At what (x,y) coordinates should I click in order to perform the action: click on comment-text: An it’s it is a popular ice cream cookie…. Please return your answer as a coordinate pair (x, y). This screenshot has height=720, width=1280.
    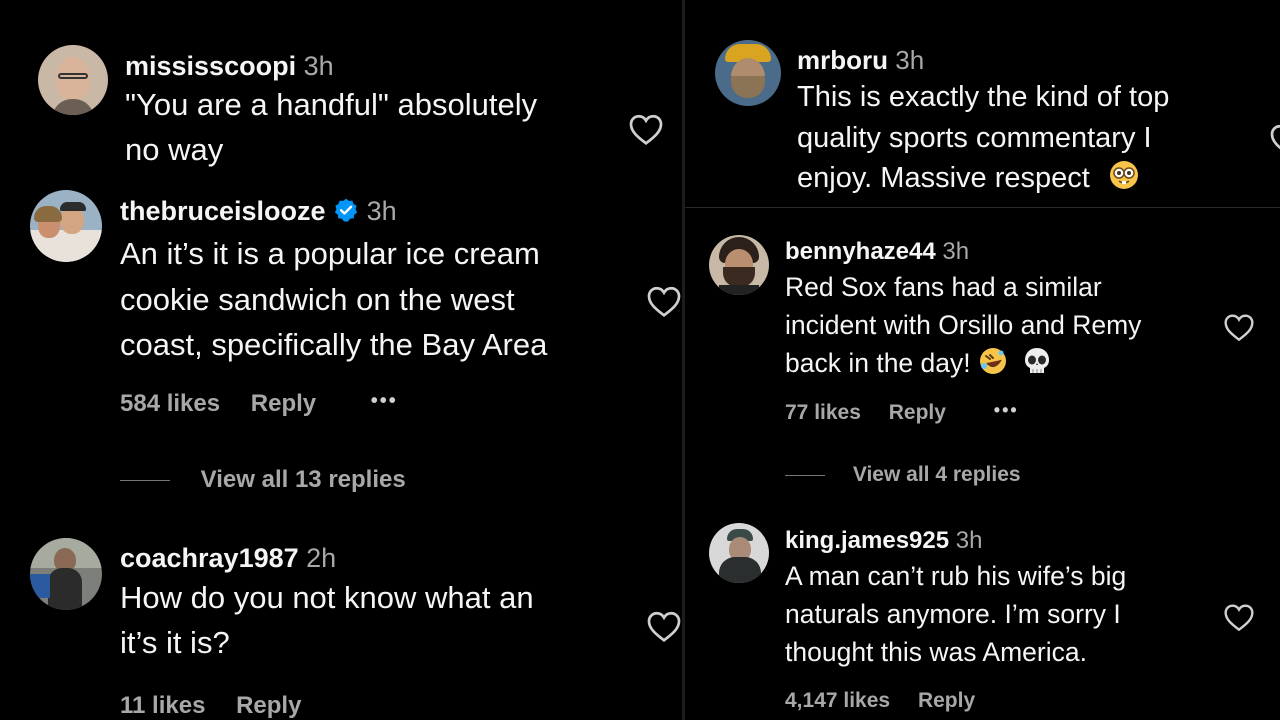
    Looking at the image, I should click on (334, 299).